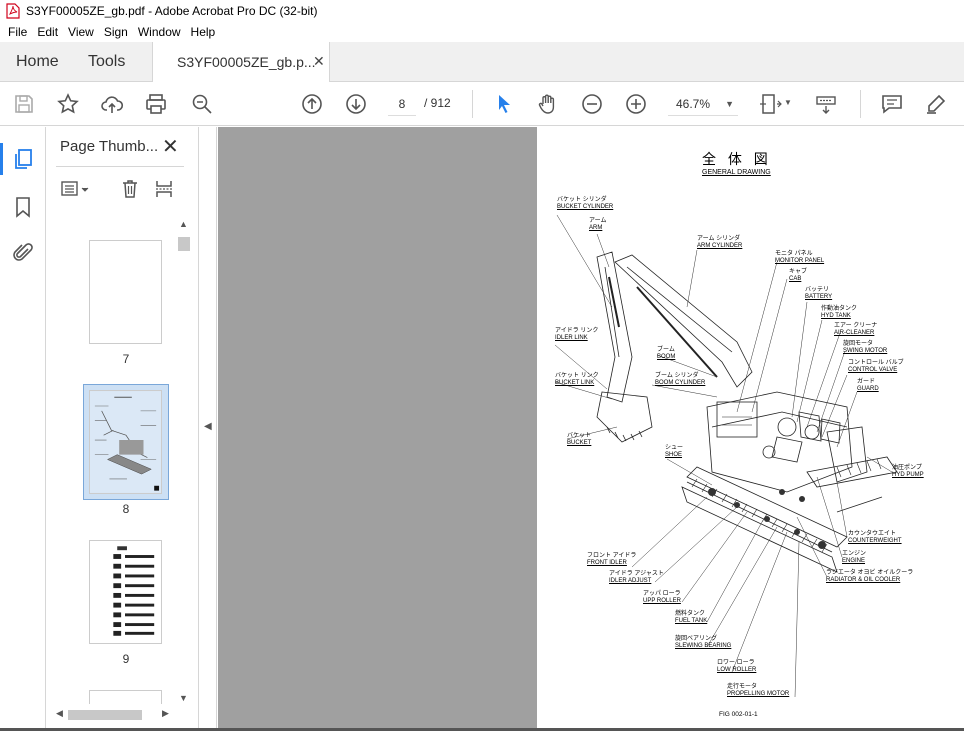 The height and width of the screenshot is (731, 964). What do you see at coordinates (59, 713) in the screenshot?
I see `scroll-left-icon: ◀` at bounding box center [59, 713].